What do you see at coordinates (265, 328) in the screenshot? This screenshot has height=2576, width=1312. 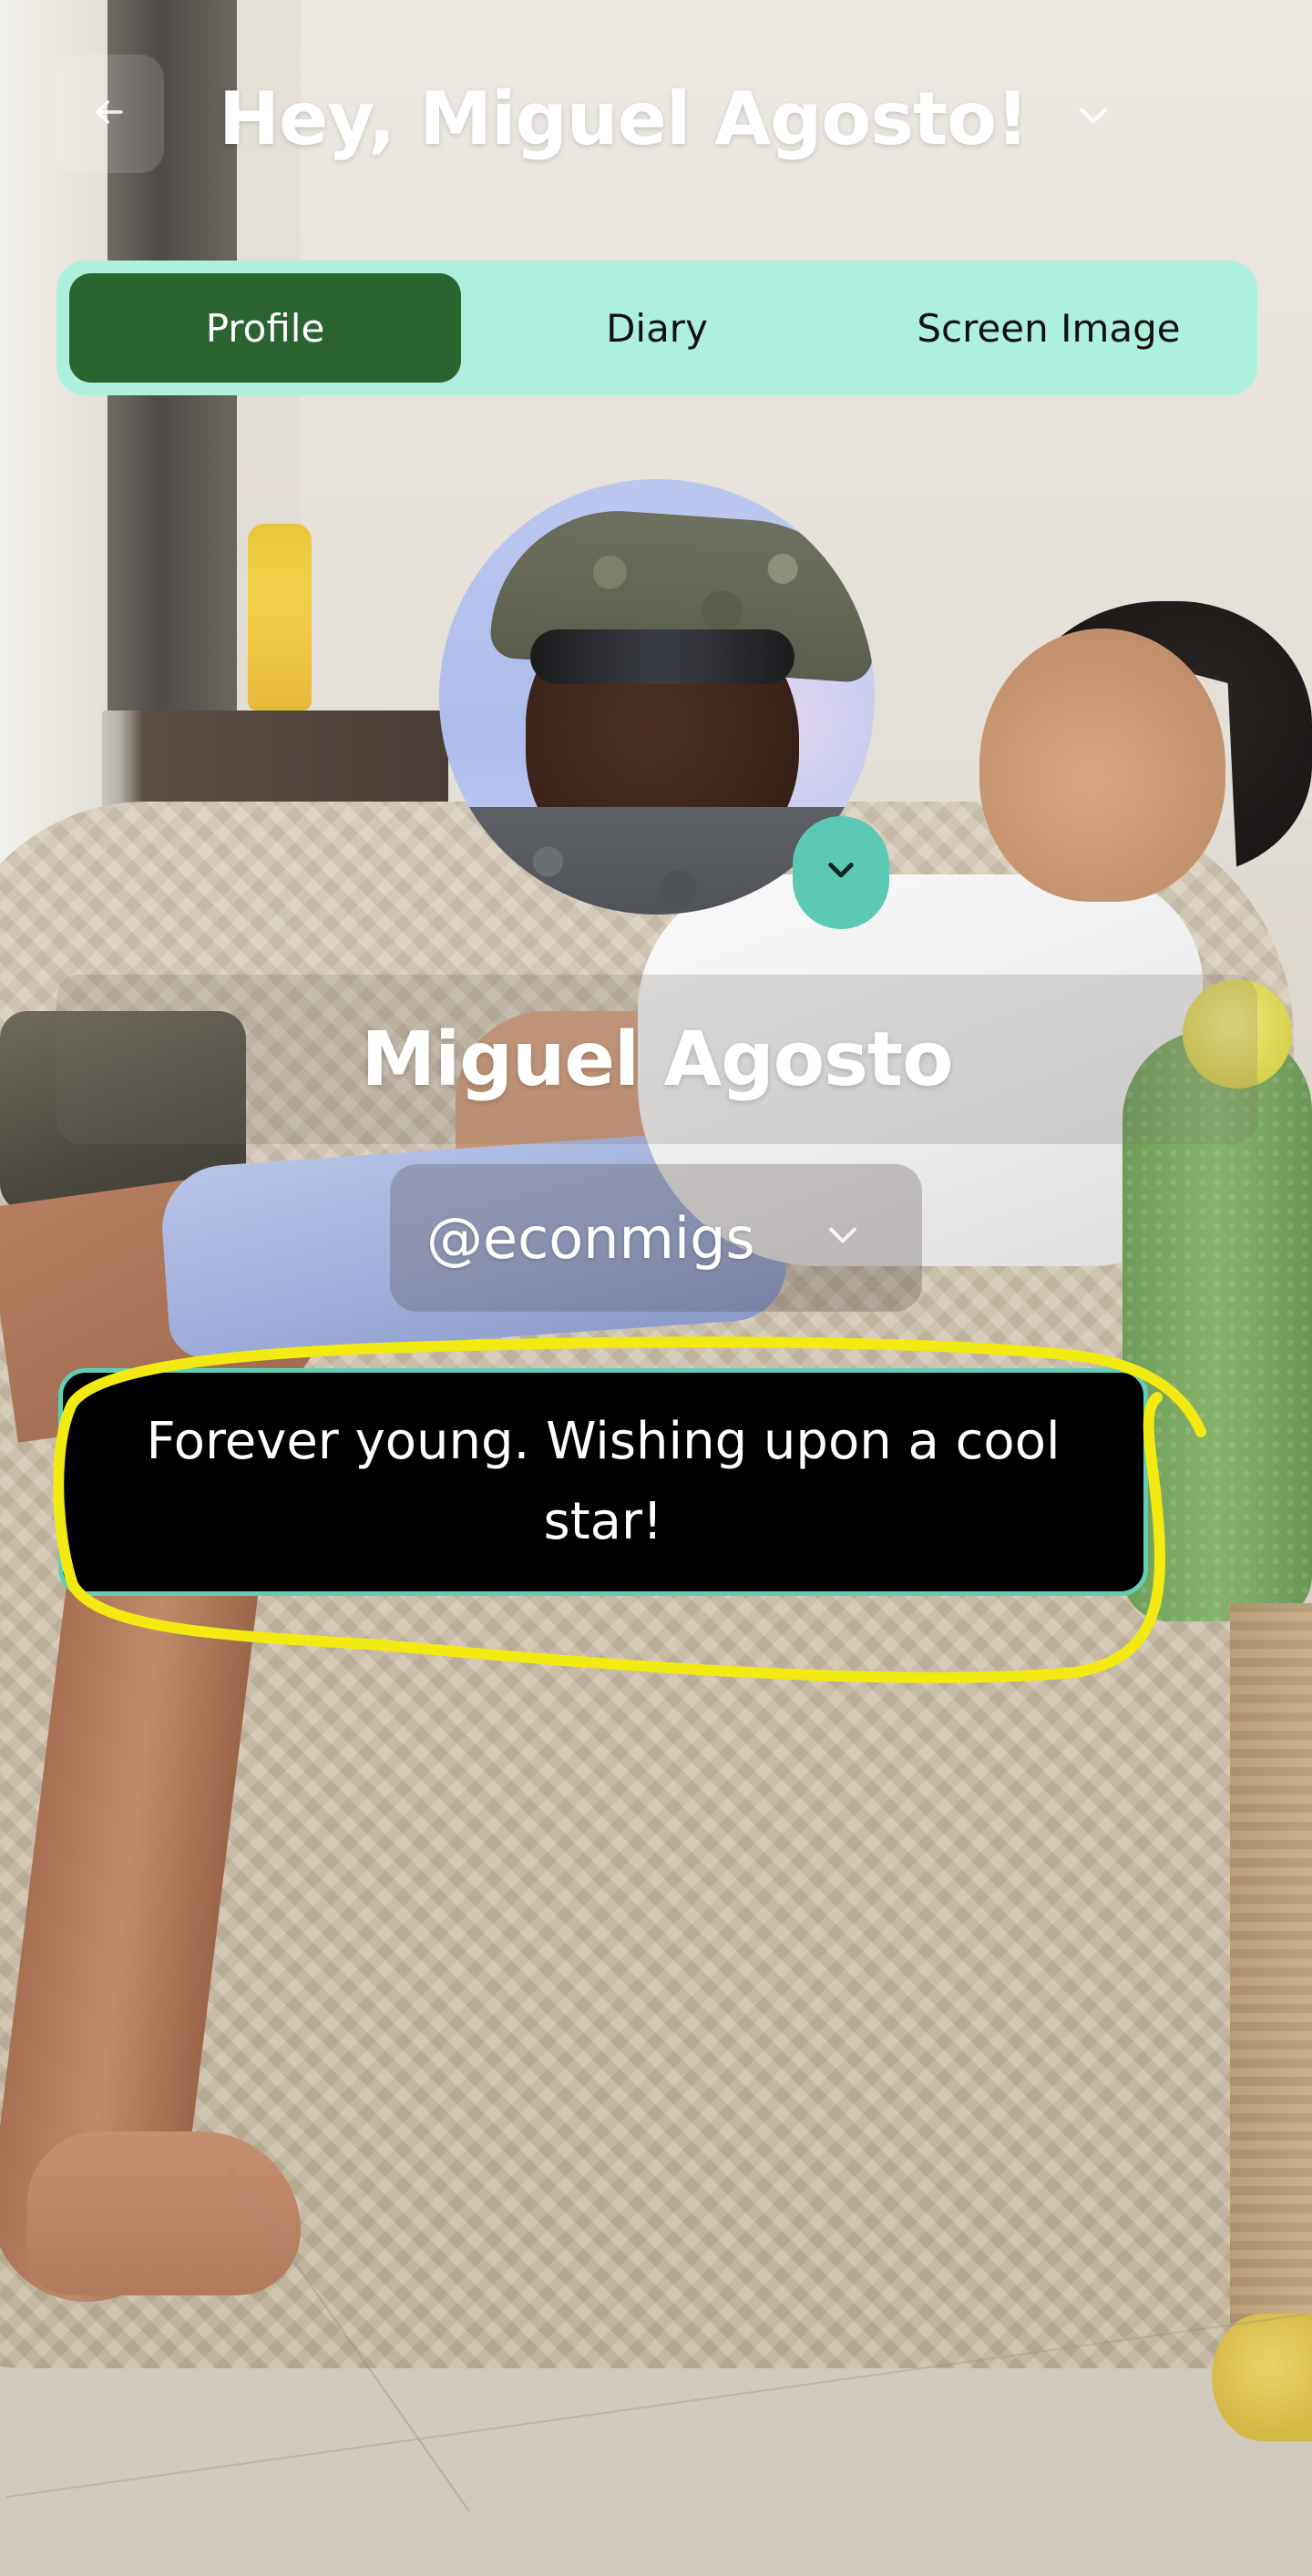 I see `tab-profile: Profile` at bounding box center [265, 328].